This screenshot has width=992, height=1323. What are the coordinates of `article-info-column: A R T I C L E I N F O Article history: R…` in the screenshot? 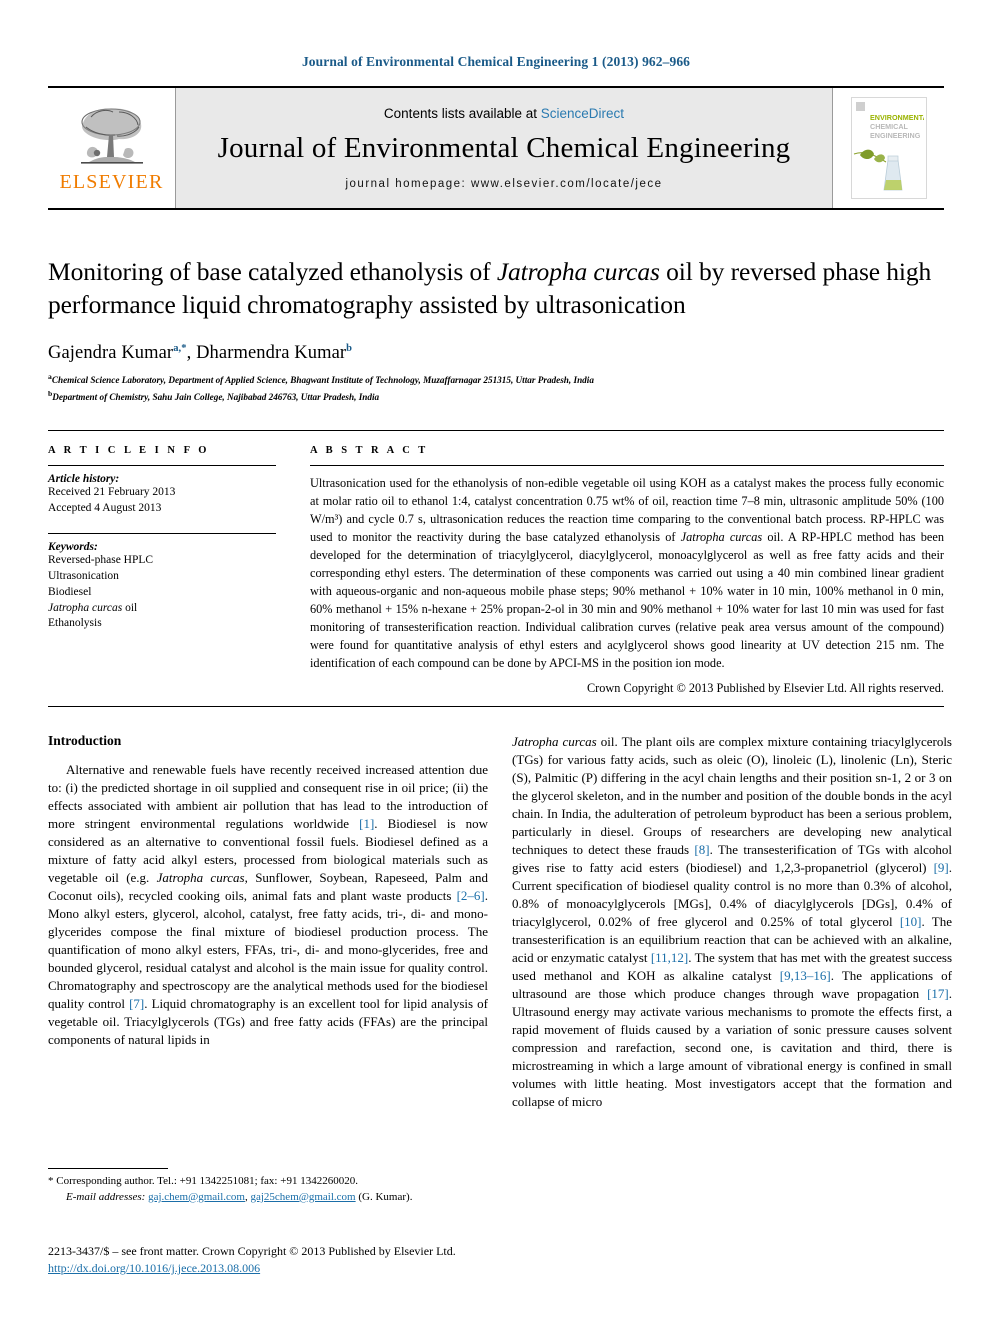 It's located at (162, 570).